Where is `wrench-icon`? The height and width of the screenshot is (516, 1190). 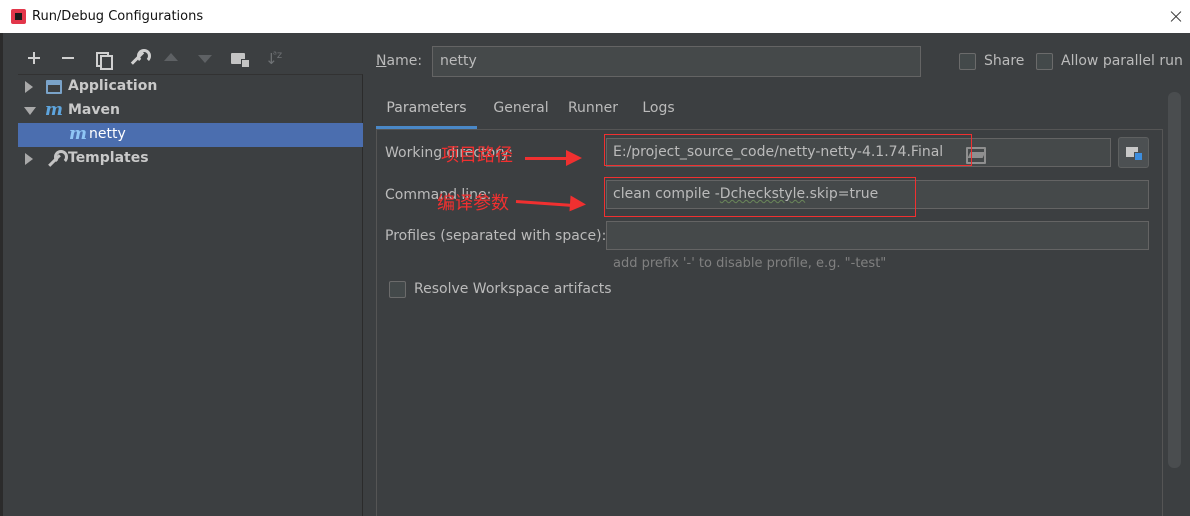 wrench-icon is located at coordinates (57, 159).